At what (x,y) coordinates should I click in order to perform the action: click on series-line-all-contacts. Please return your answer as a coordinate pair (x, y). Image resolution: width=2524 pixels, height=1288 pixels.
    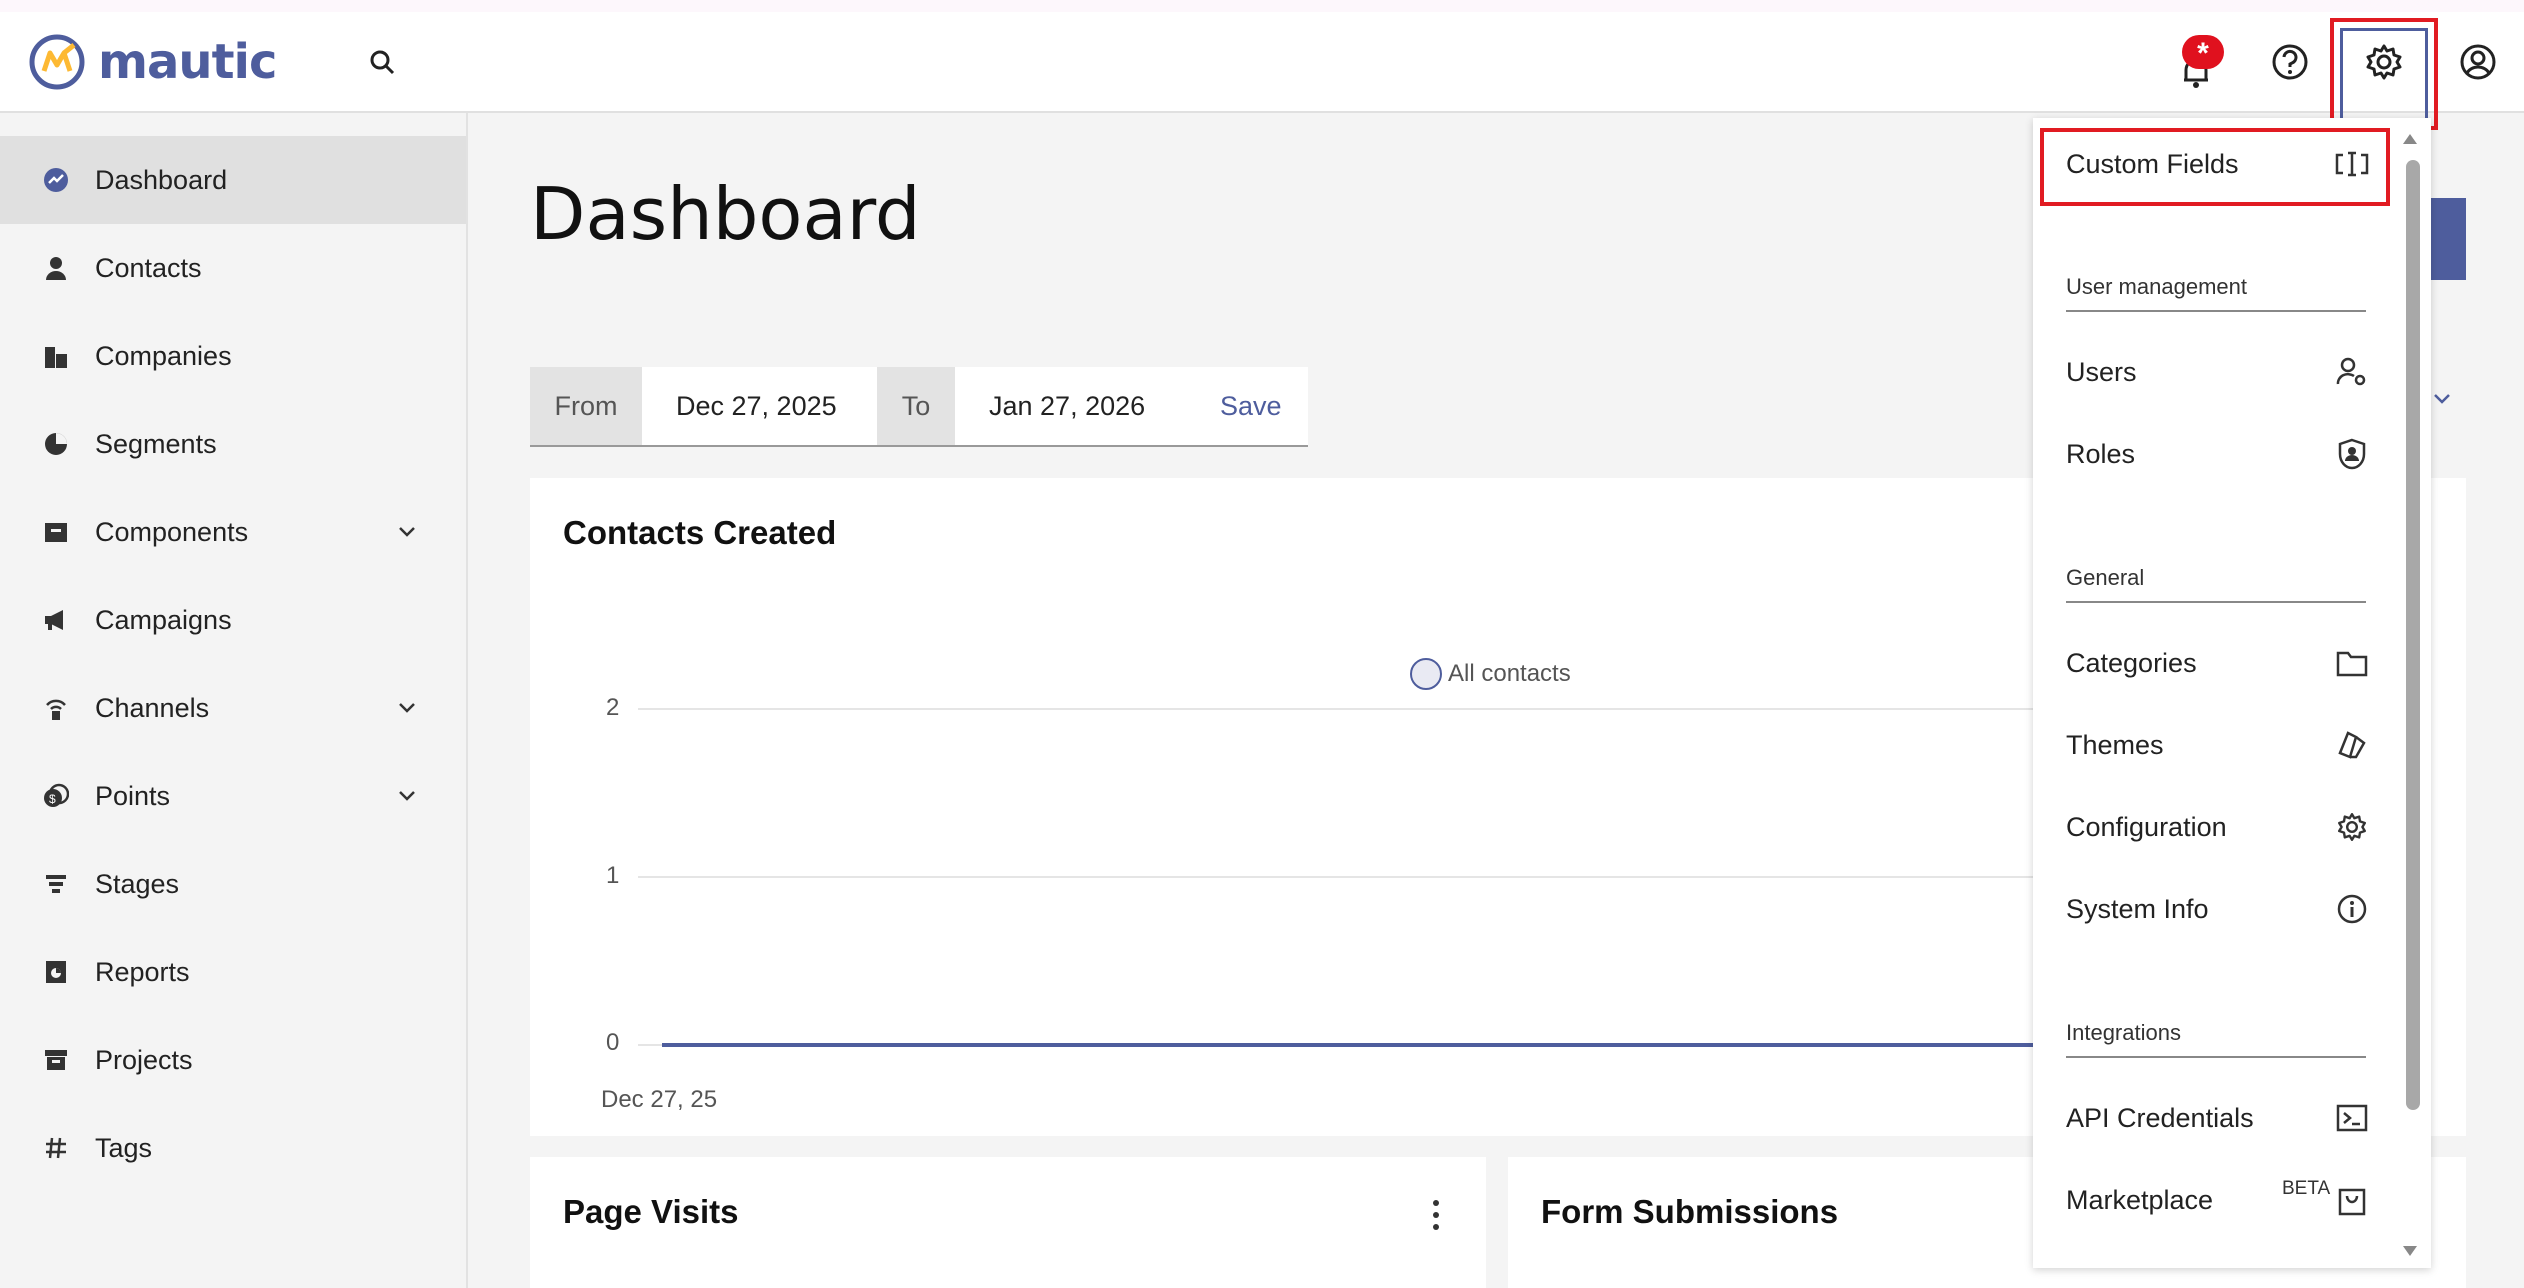
    Looking at the image, I should click on (1352, 1045).